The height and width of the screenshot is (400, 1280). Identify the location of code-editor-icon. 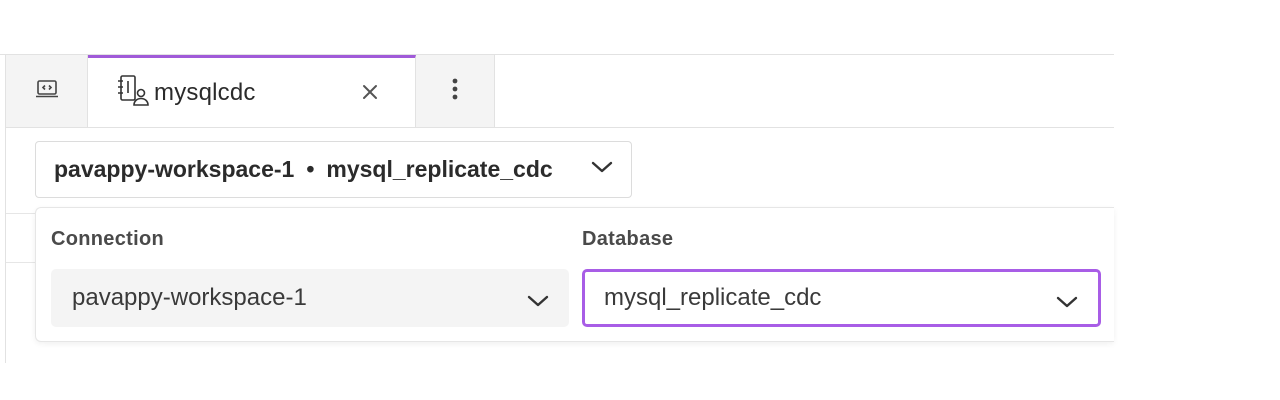
(47, 91).